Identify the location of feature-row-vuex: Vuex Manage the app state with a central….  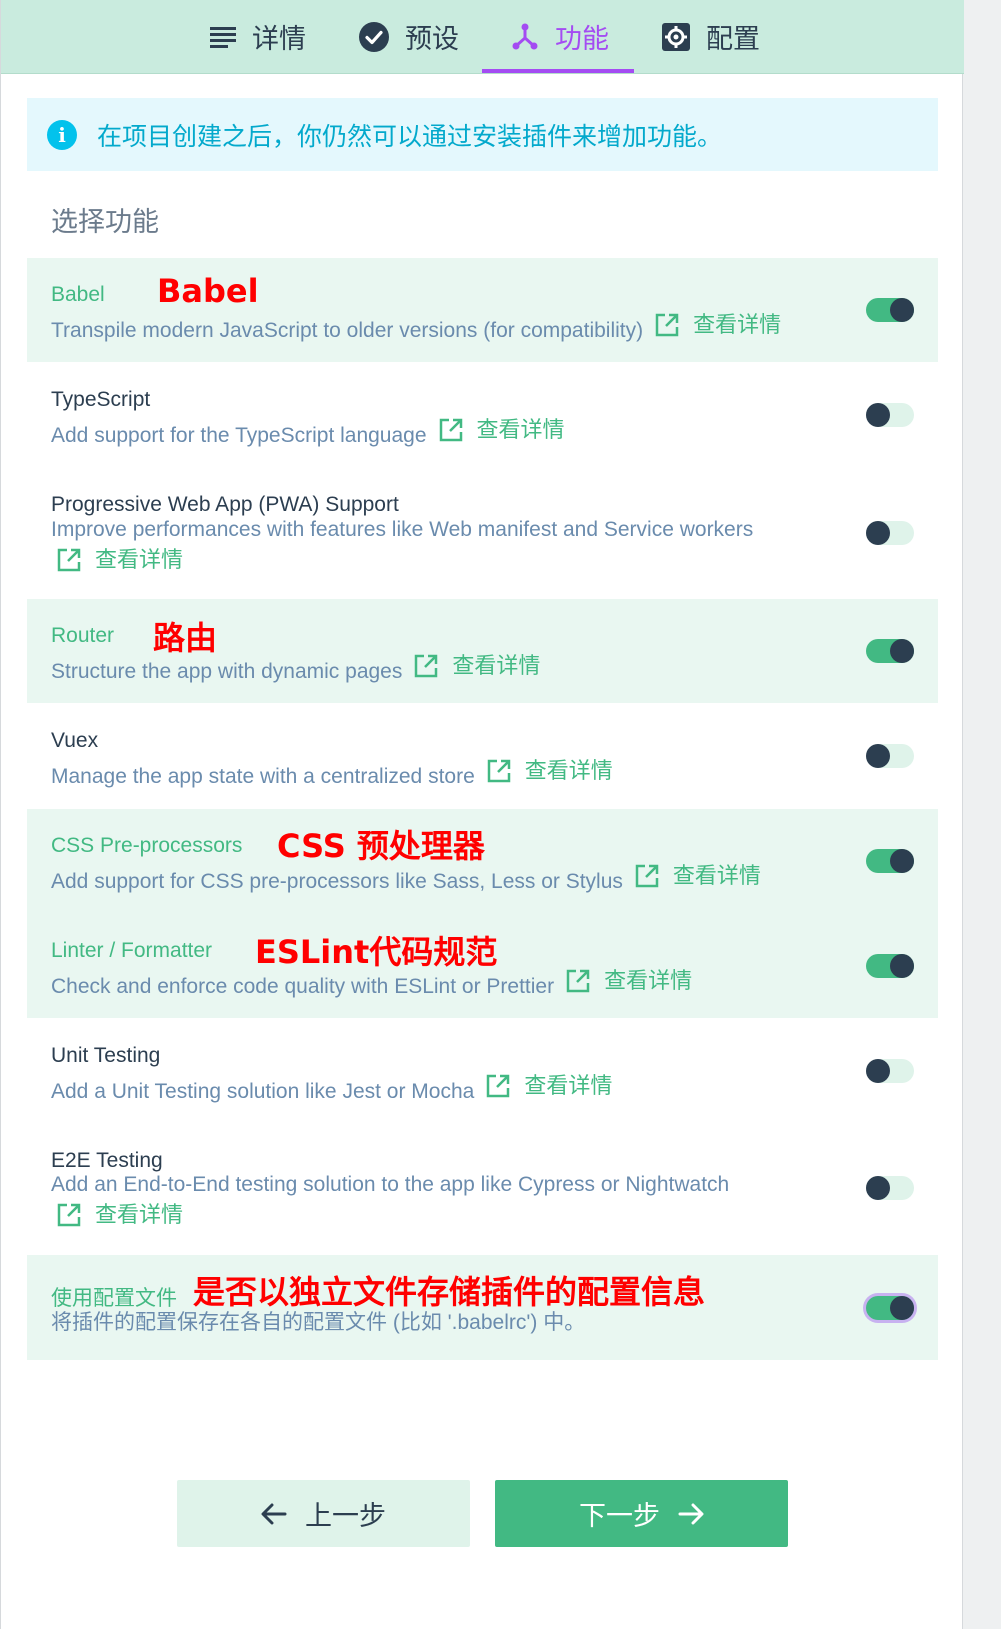
(482, 756).